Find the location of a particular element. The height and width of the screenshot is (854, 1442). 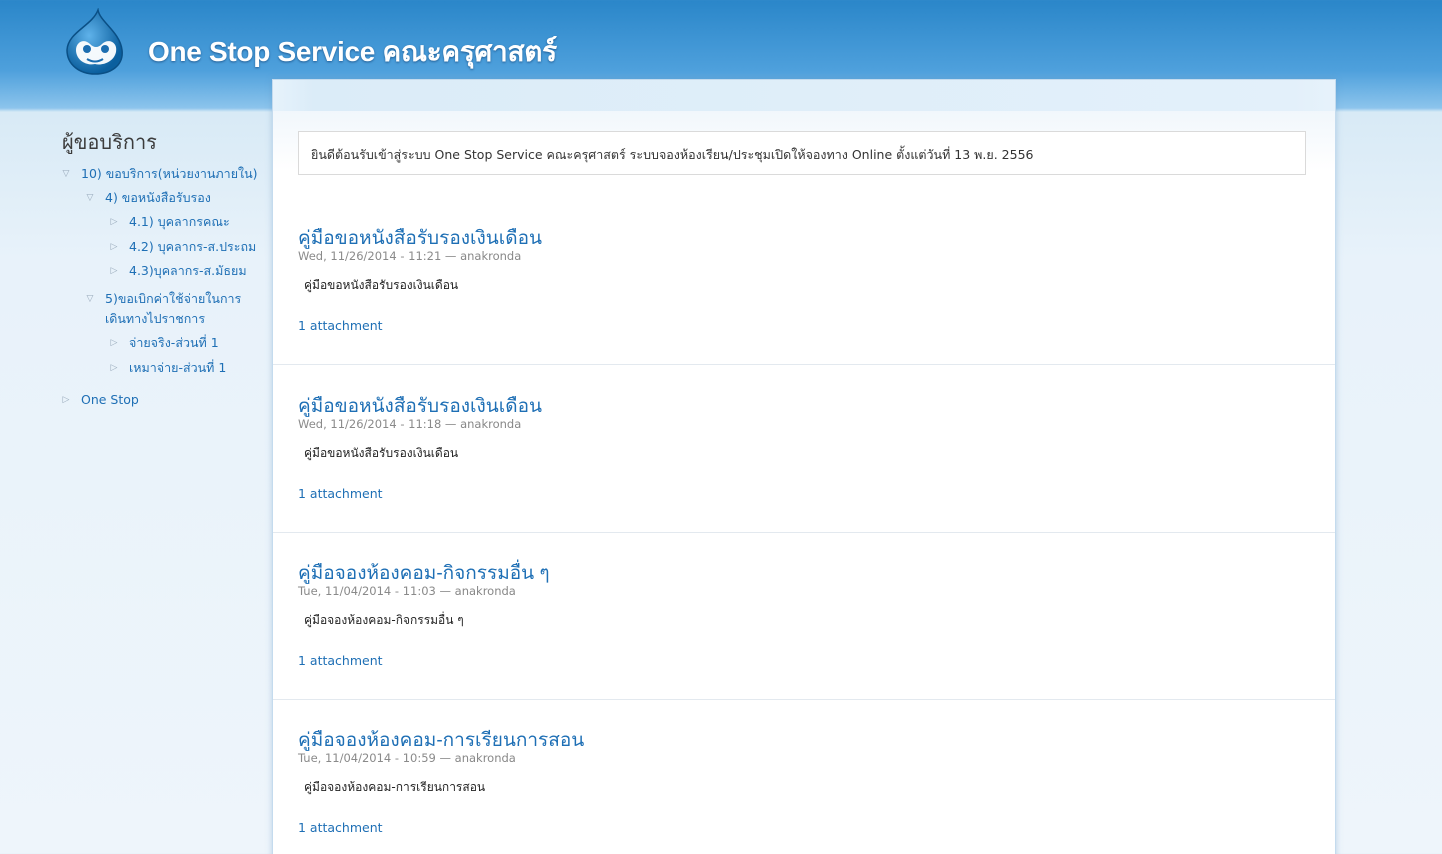

sidebar-item-lump-sum: ▷ เหมาจ่าย-ส่วนที่ 1 is located at coordinates (186, 374).